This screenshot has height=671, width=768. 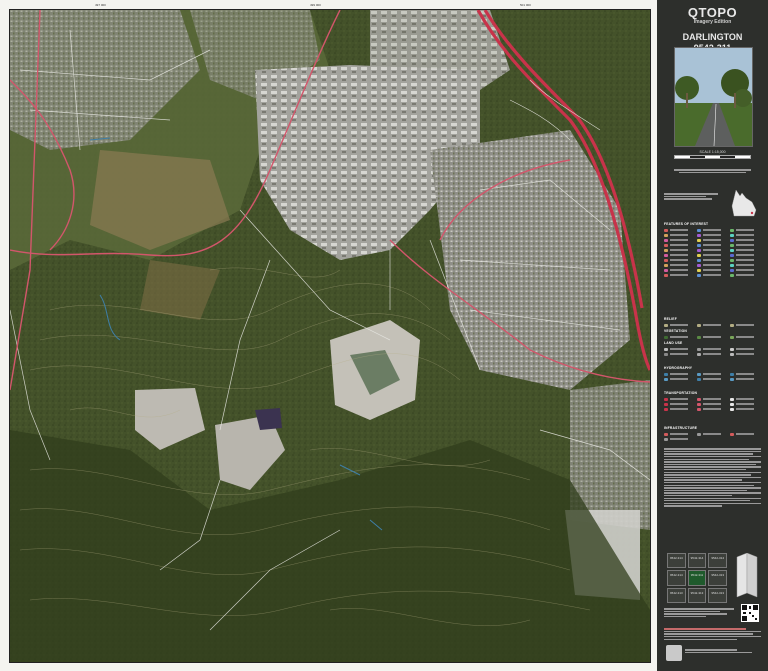 I want to click on locator-map, so click(x=744, y=205).